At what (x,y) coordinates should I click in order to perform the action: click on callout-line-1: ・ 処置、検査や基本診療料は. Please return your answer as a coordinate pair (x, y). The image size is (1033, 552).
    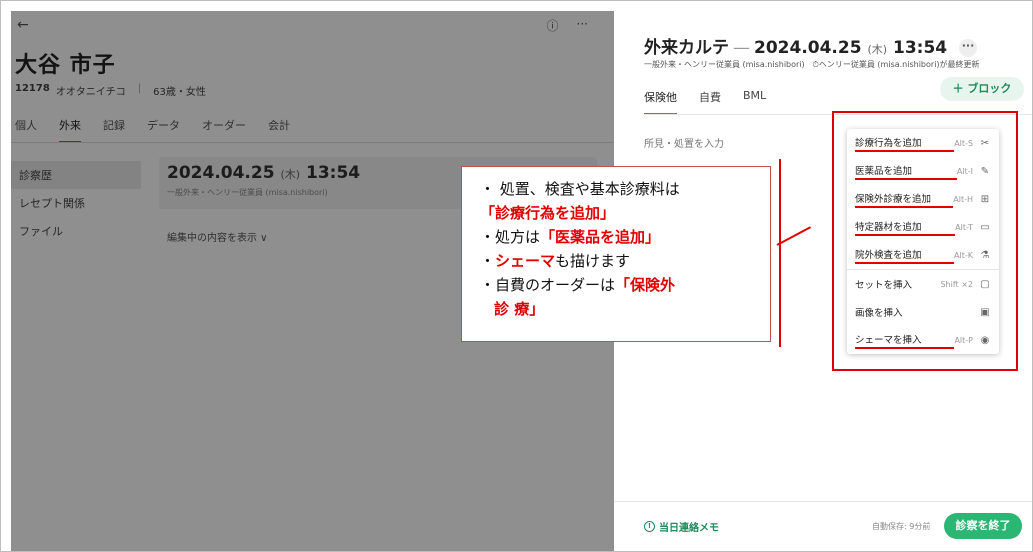
    Looking at the image, I should click on (580, 189).